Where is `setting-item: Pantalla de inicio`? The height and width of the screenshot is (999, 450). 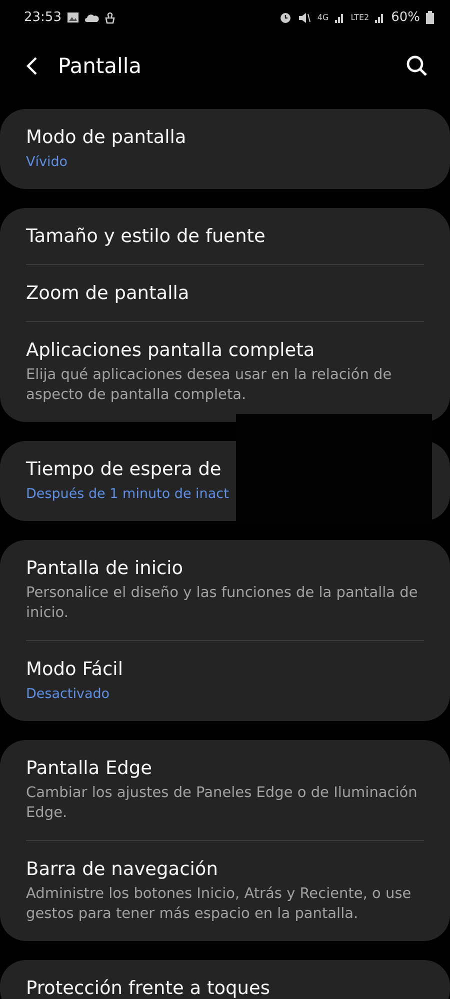
setting-item: Pantalla de inicio is located at coordinates (105, 568).